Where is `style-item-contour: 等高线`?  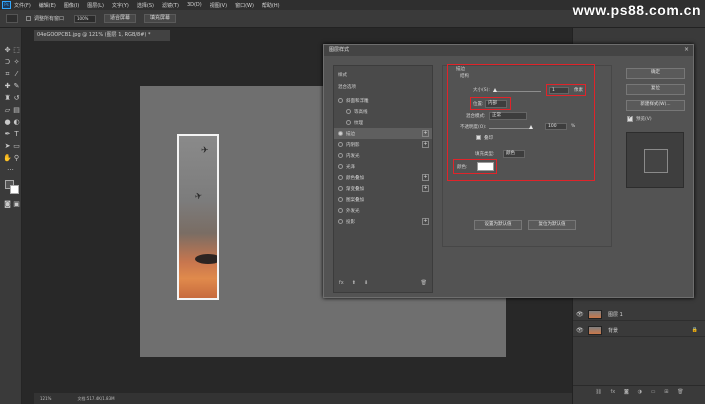 style-item-contour: 等高线 is located at coordinates (383, 111).